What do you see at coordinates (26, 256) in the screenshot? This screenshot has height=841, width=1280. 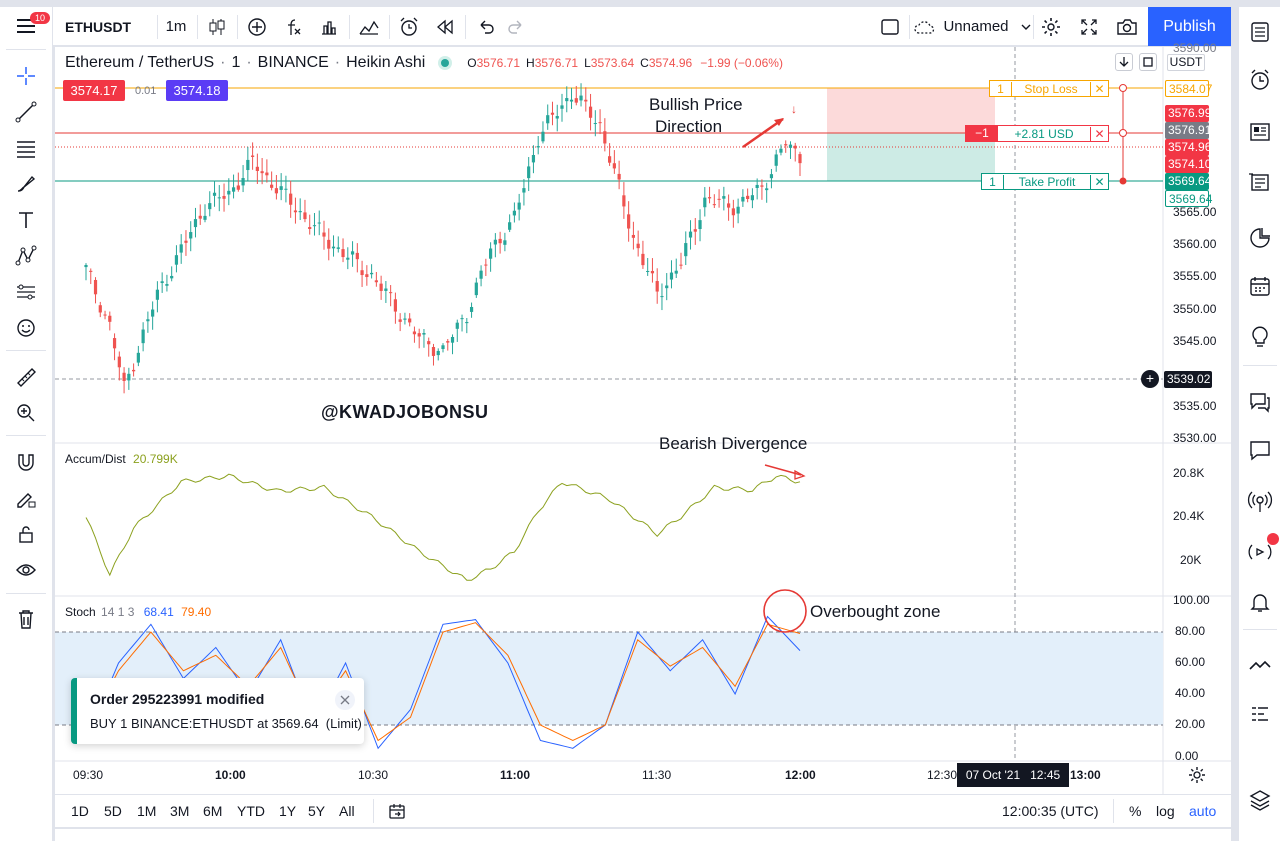 I see `pattern-tool` at bounding box center [26, 256].